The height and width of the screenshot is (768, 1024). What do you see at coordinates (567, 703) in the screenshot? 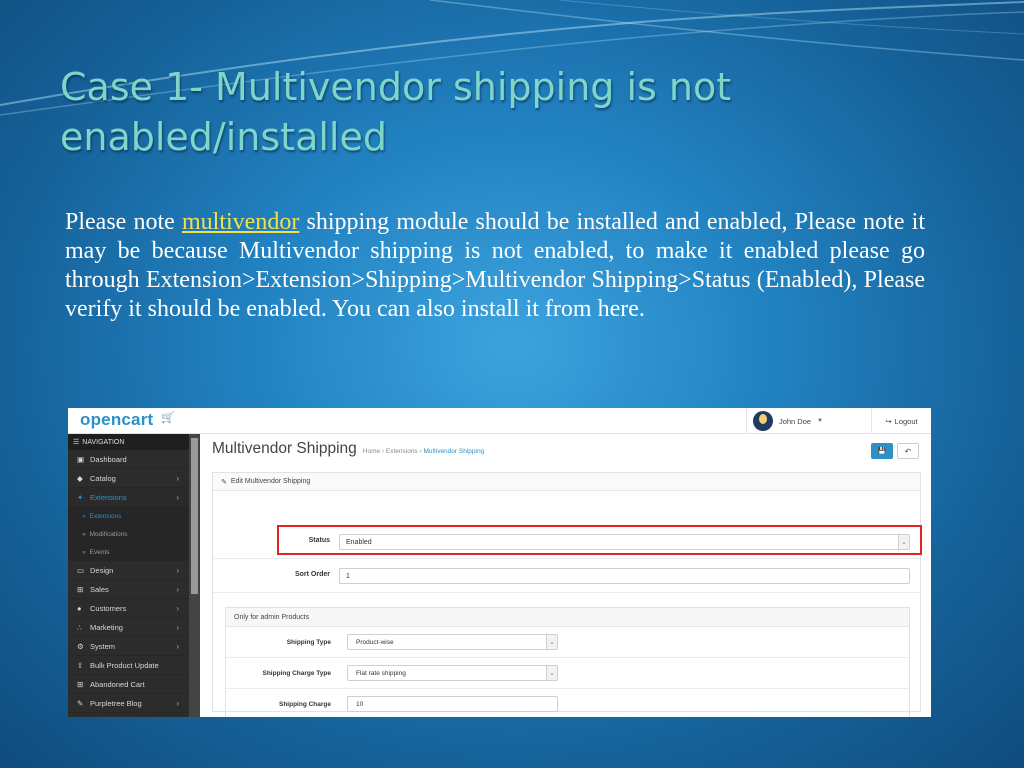
I see `shipping-charge-row: Shipping Charge 10` at bounding box center [567, 703].